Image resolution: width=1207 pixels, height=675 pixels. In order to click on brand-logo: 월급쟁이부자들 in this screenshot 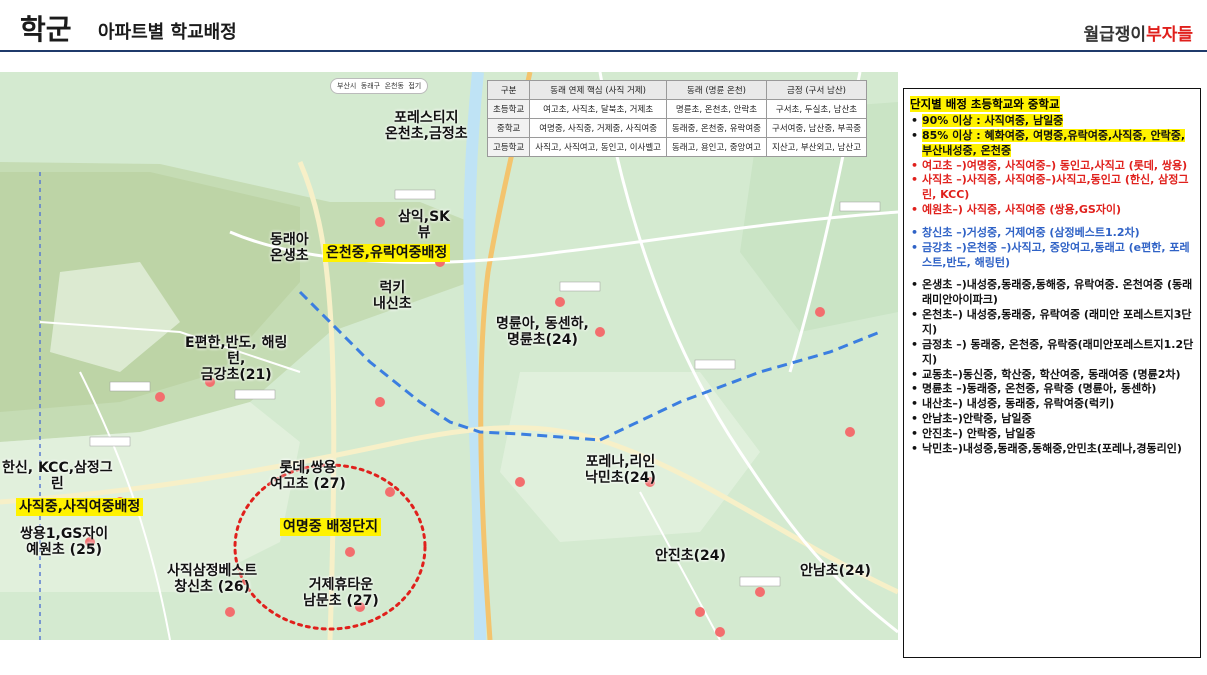, I will do `click(1138, 32)`.